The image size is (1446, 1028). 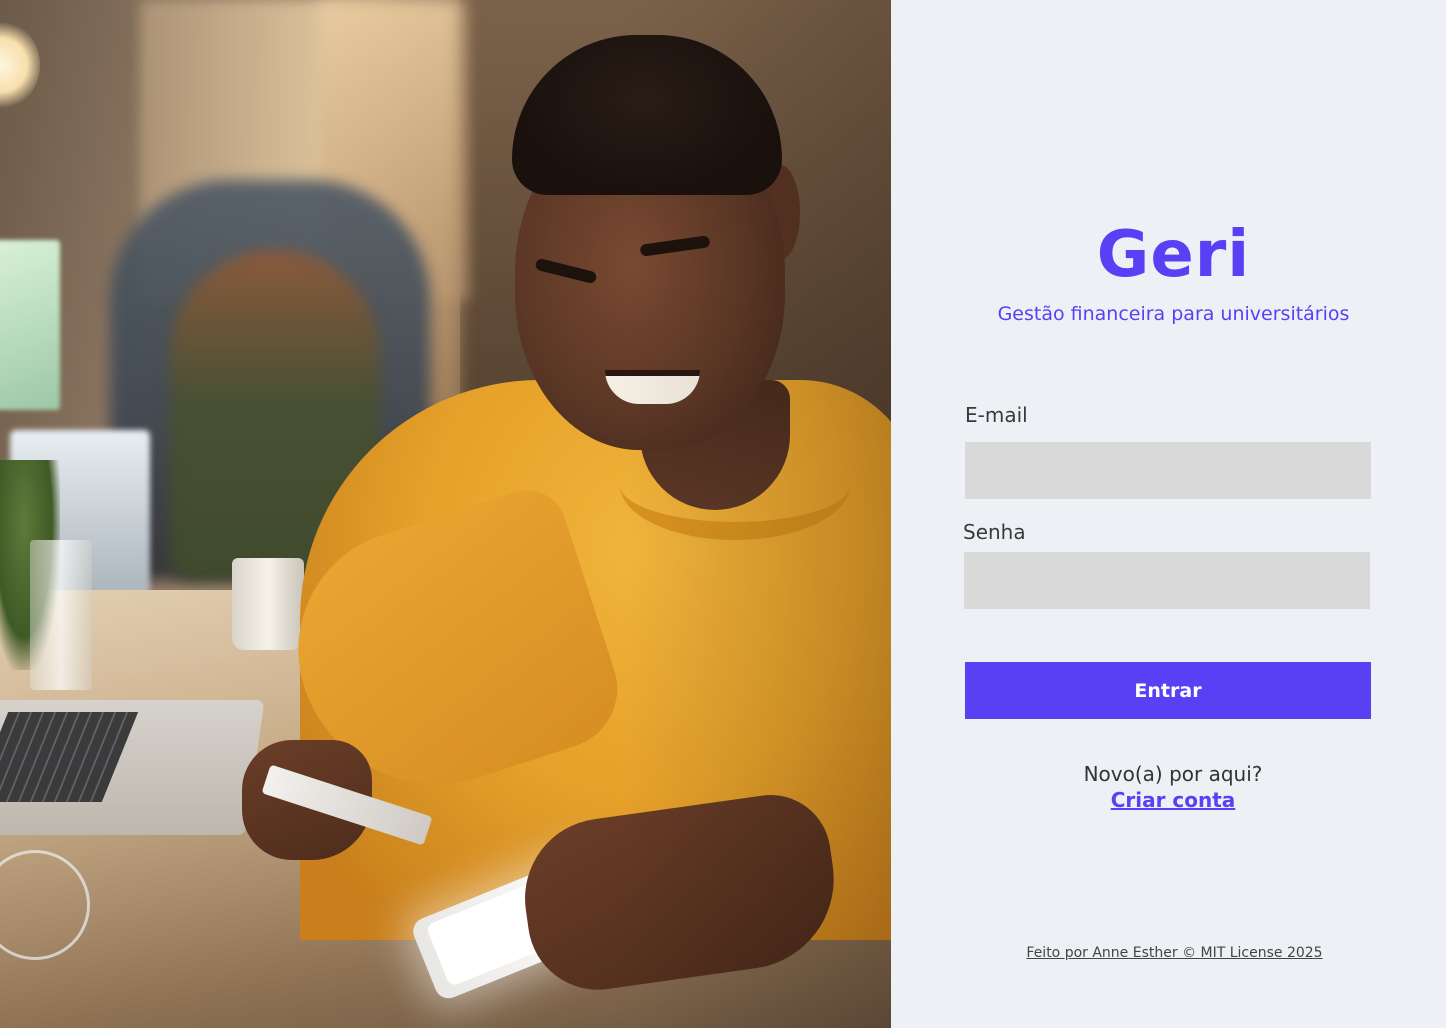 I want to click on password-field, so click(x=1167, y=580).